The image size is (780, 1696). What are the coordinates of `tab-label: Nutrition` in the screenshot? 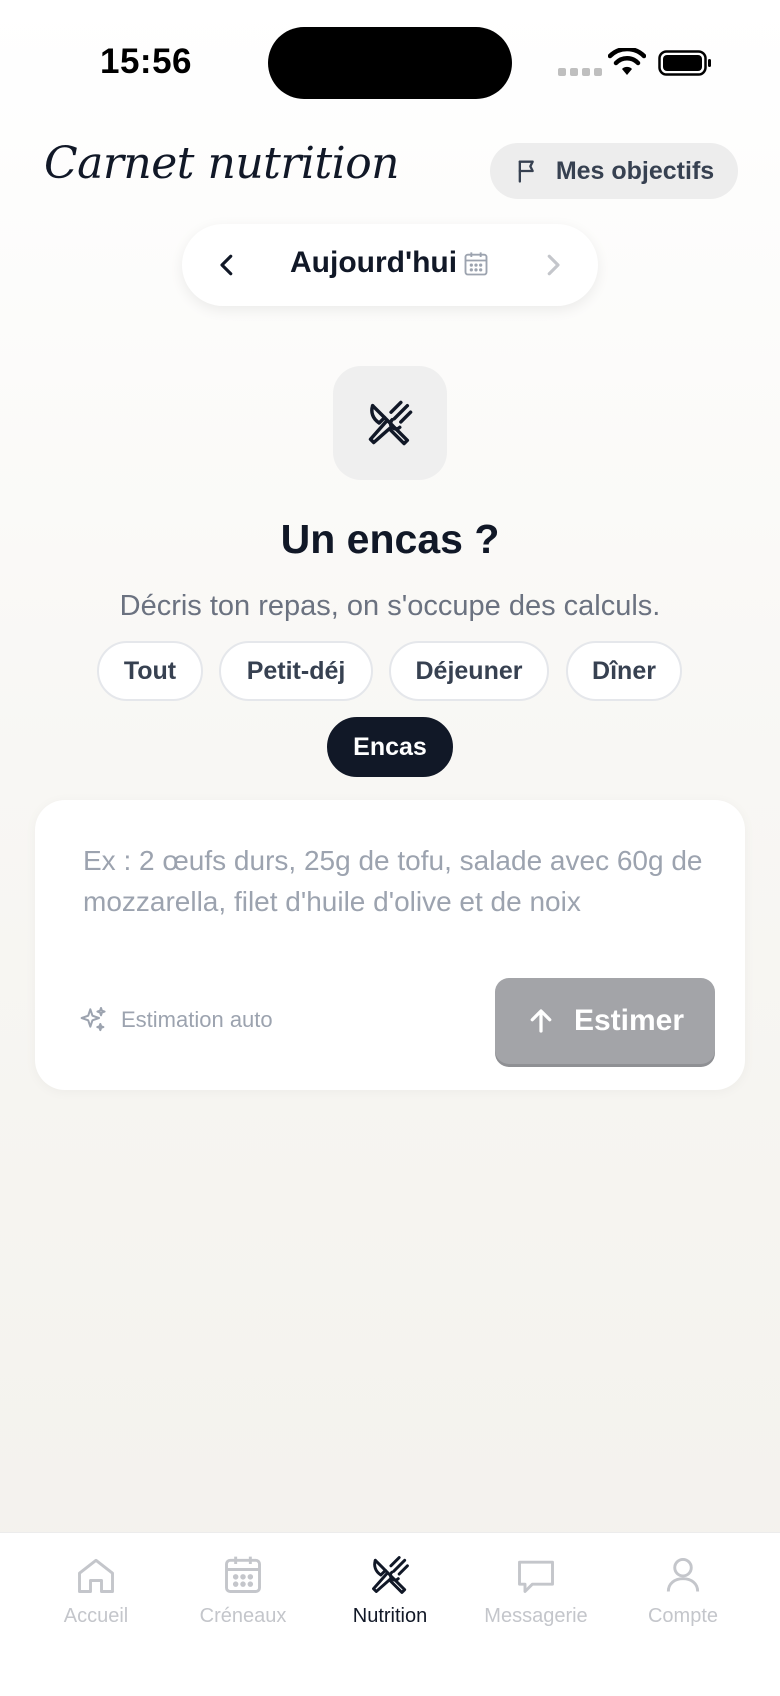 It's located at (390, 1616).